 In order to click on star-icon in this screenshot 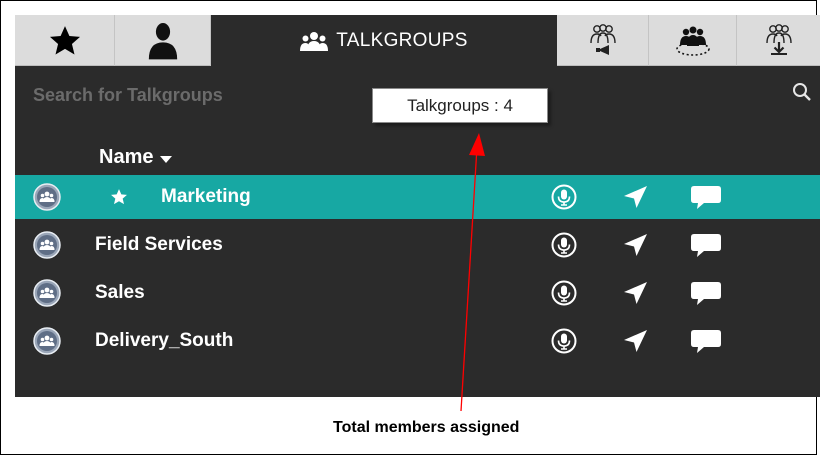, I will do `click(64, 39)`.